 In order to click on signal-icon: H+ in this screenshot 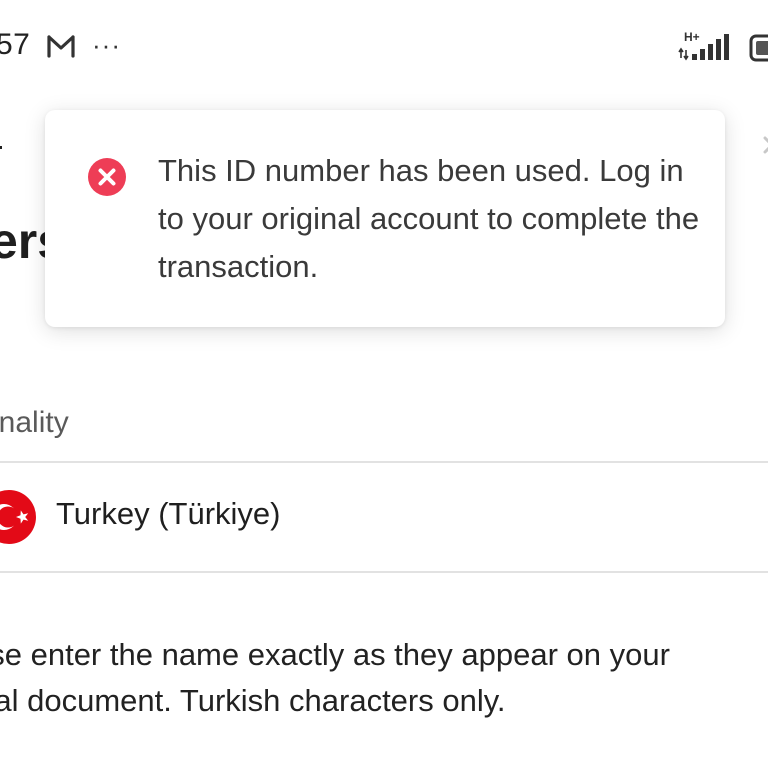, I will do `click(703, 45)`.